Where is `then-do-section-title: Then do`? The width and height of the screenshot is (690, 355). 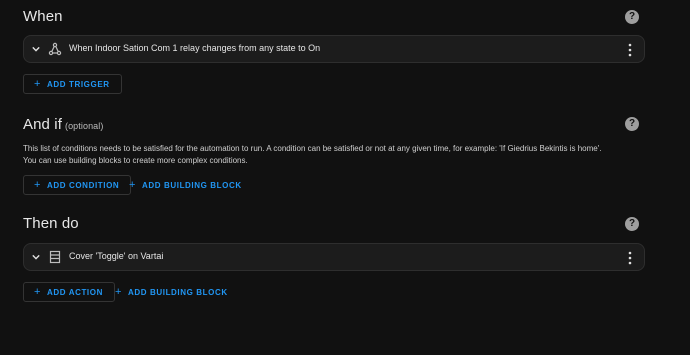 then-do-section-title: Then do is located at coordinates (51, 223).